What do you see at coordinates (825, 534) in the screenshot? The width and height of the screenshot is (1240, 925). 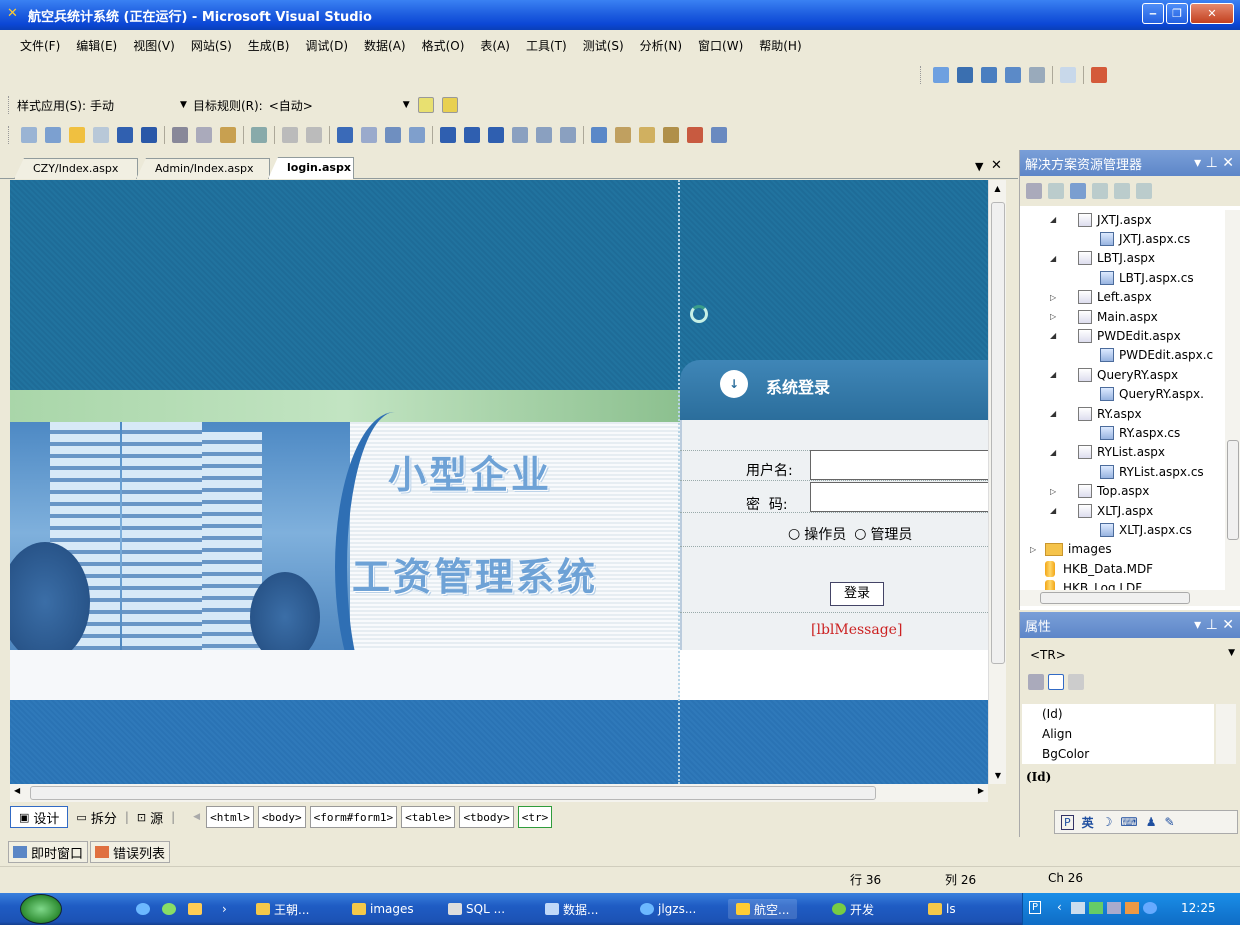 I see `operator-label: 操作员` at bounding box center [825, 534].